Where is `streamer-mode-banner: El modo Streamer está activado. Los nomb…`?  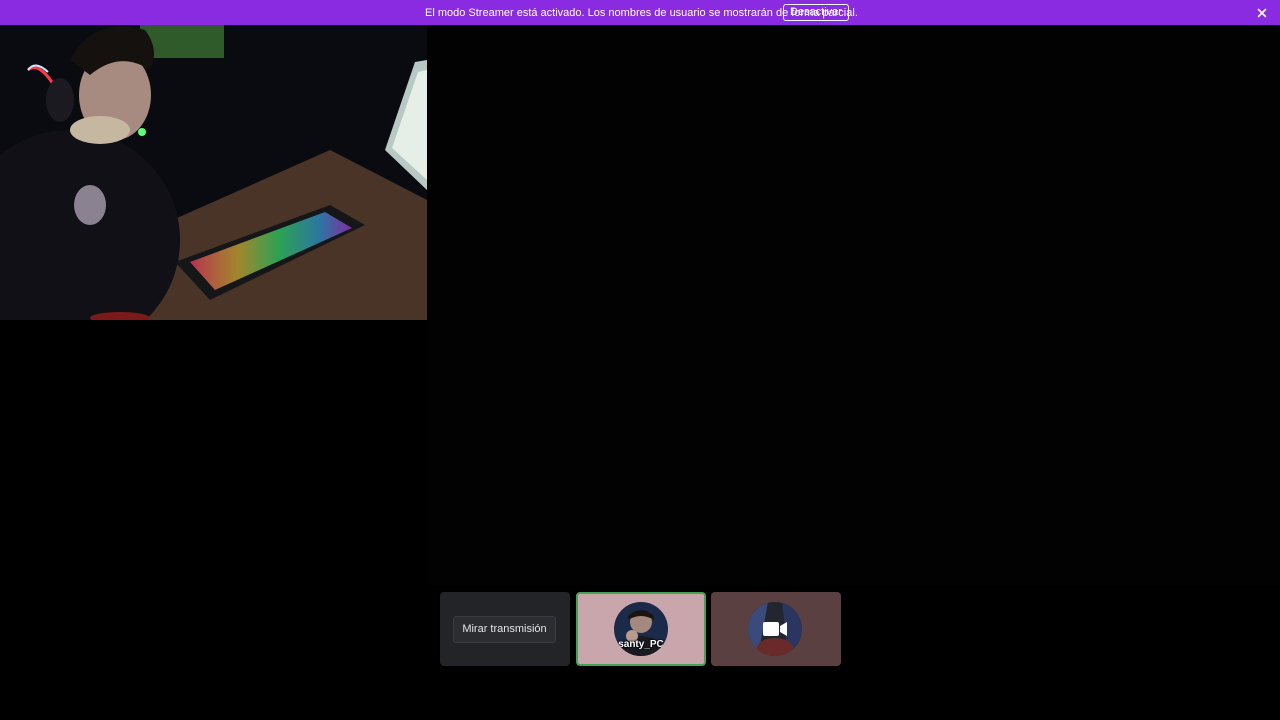 streamer-mode-banner: El modo Streamer está activado. Los nomb… is located at coordinates (640, 12).